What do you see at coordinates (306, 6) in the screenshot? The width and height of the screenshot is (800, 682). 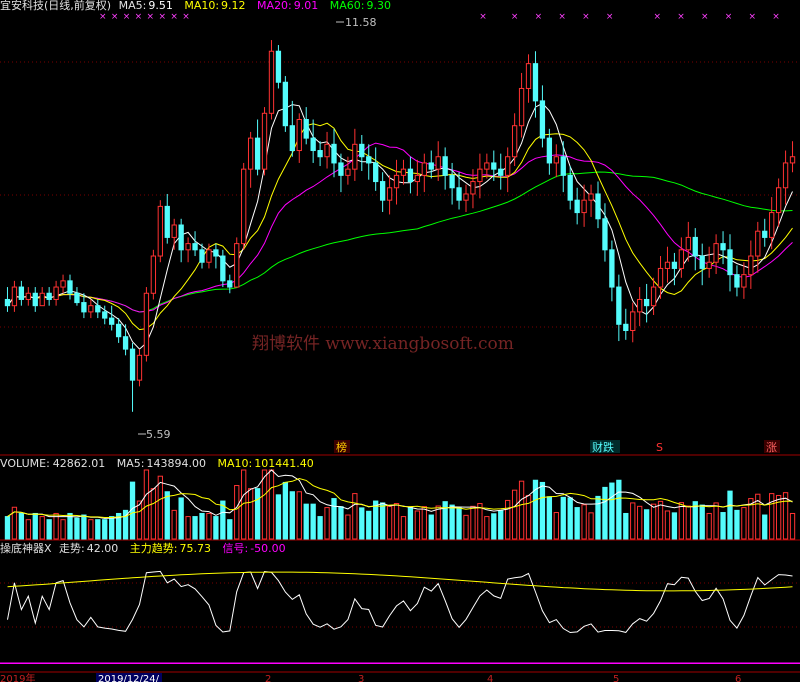 I see `ma20-value: 9.01` at bounding box center [306, 6].